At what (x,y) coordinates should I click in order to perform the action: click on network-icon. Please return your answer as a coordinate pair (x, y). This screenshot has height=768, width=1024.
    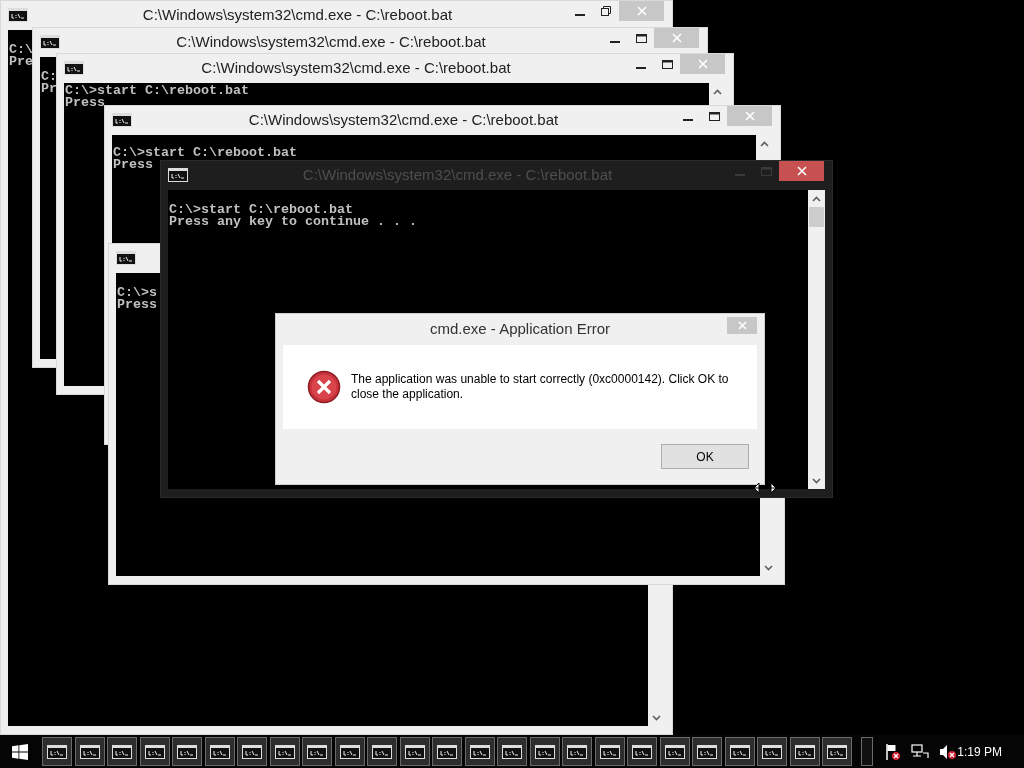
    Looking at the image, I should click on (919, 751).